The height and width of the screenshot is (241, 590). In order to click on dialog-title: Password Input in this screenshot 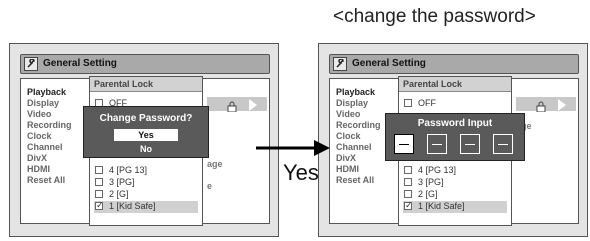, I will do `click(455, 123)`.